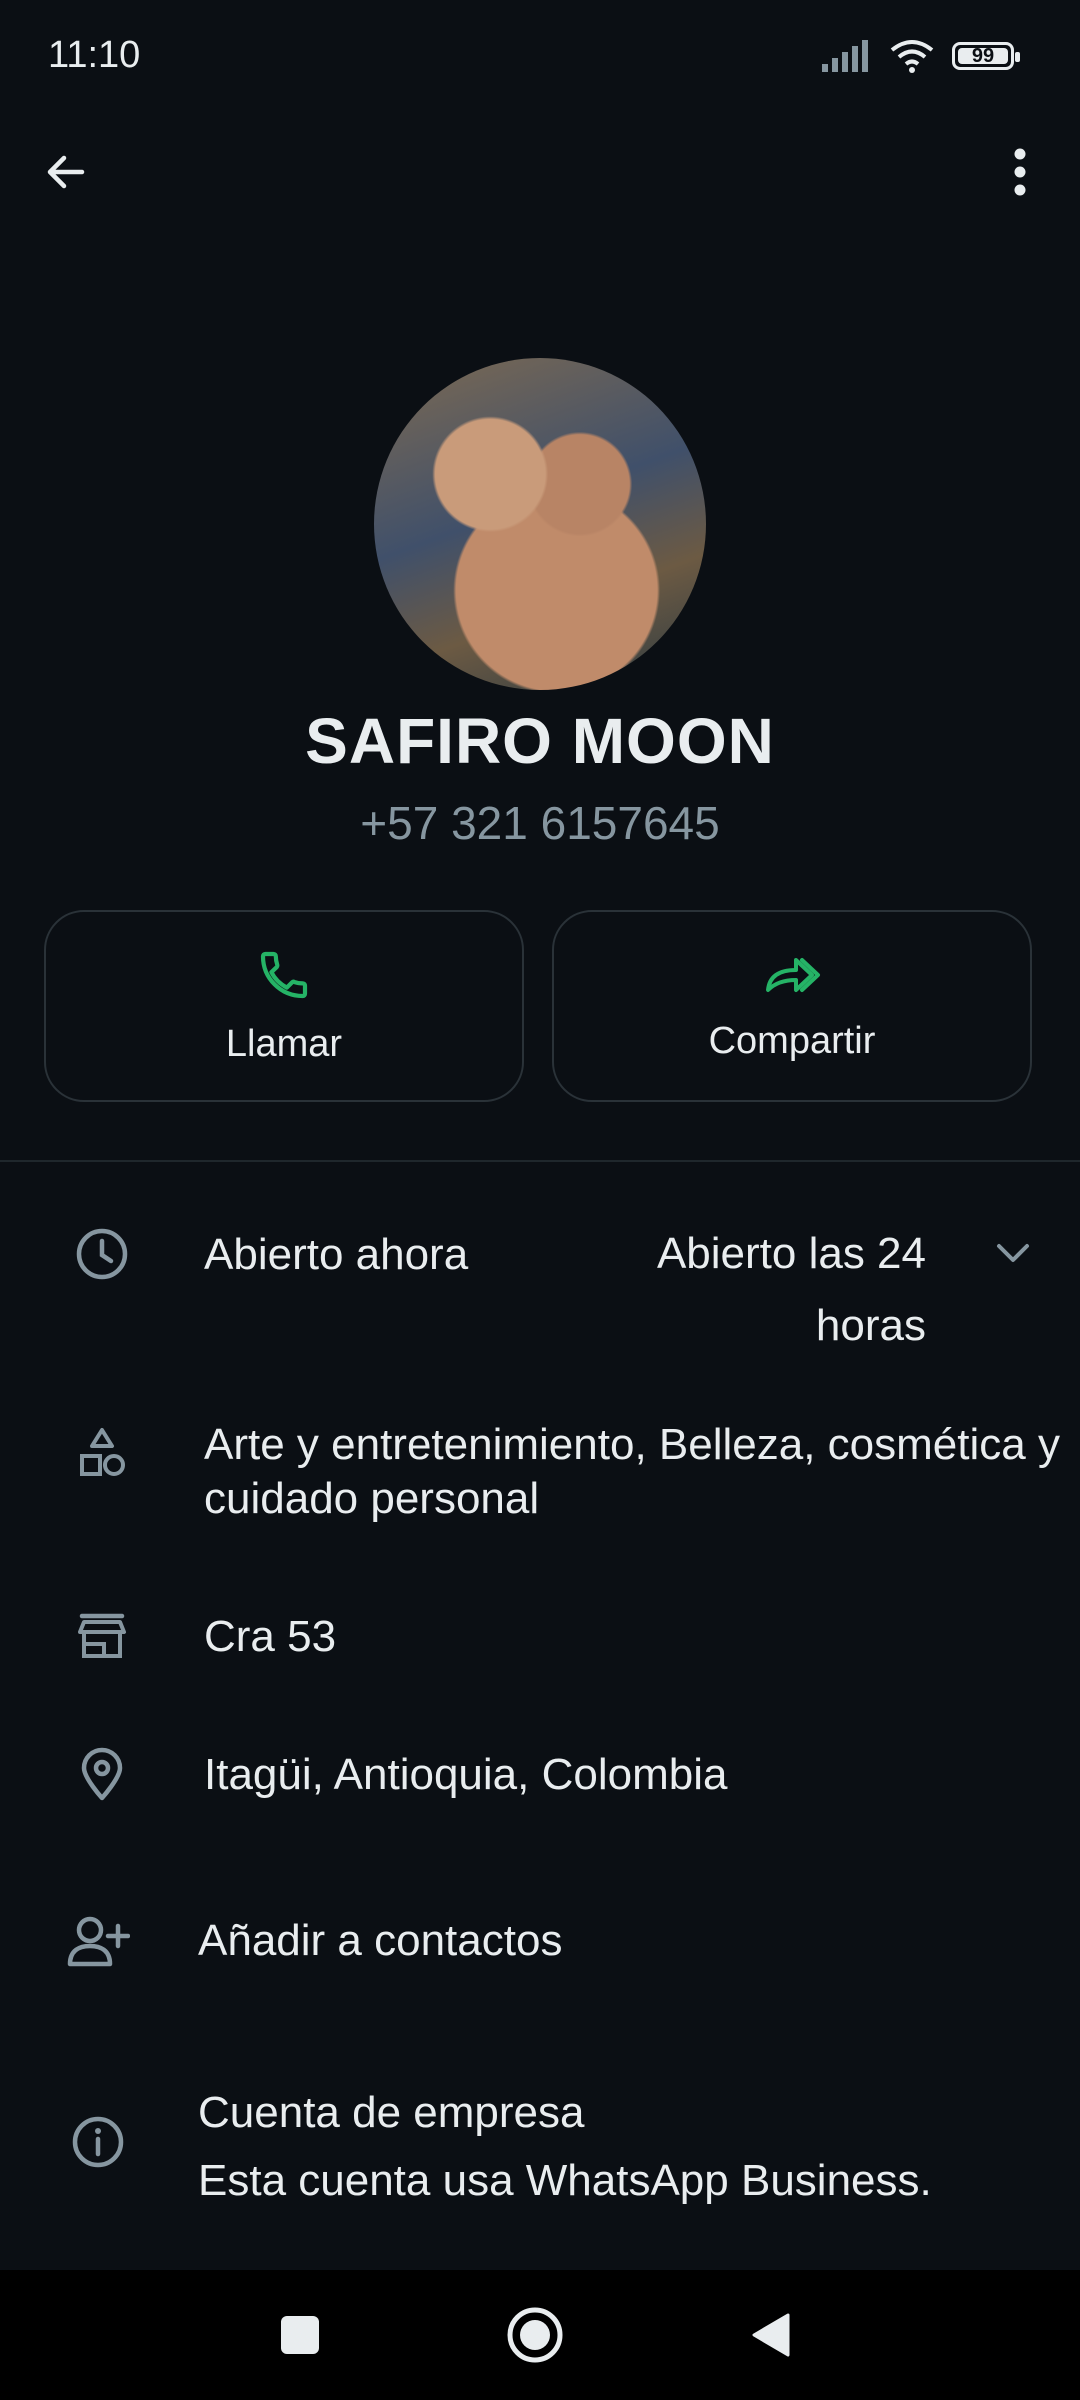  I want to click on square-icon, so click(300, 2335).